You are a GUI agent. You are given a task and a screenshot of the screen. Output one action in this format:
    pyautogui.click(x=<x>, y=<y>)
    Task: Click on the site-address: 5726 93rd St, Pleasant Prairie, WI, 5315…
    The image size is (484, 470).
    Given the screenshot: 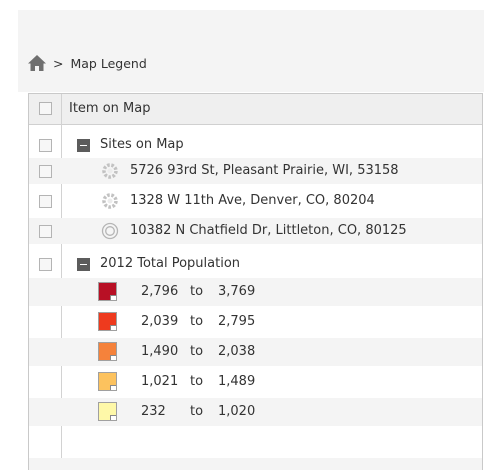 What is the action you would take?
    pyautogui.click(x=264, y=170)
    